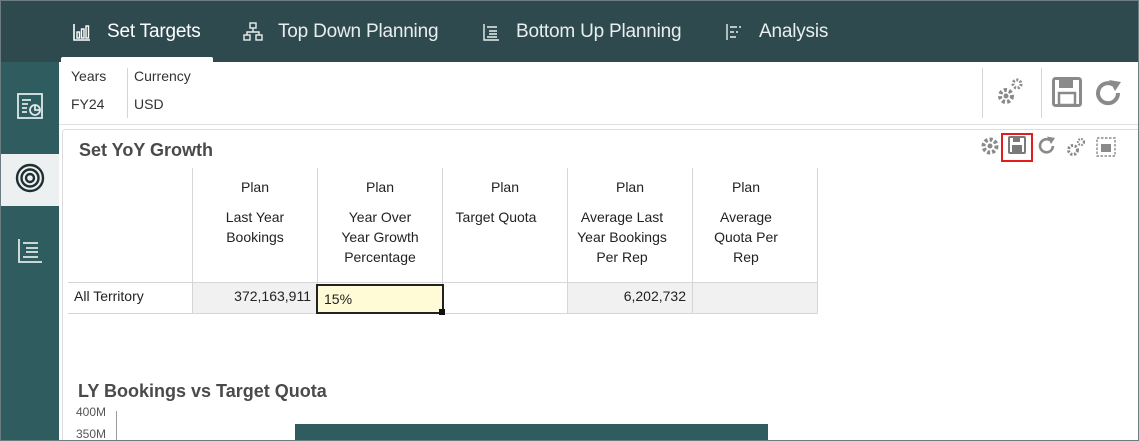  I want to click on pov-currency-value: USD, so click(149, 104).